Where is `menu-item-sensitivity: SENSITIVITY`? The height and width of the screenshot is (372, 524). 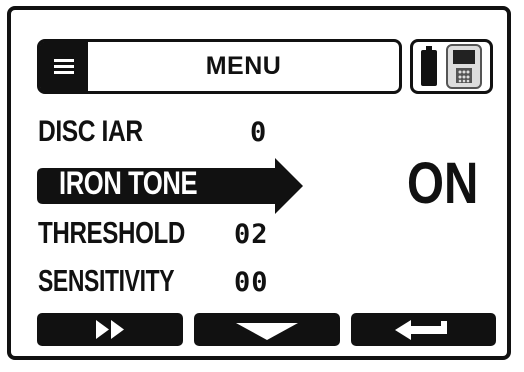
menu-item-sensitivity: SENSITIVITY is located at coordinates (106, 281).